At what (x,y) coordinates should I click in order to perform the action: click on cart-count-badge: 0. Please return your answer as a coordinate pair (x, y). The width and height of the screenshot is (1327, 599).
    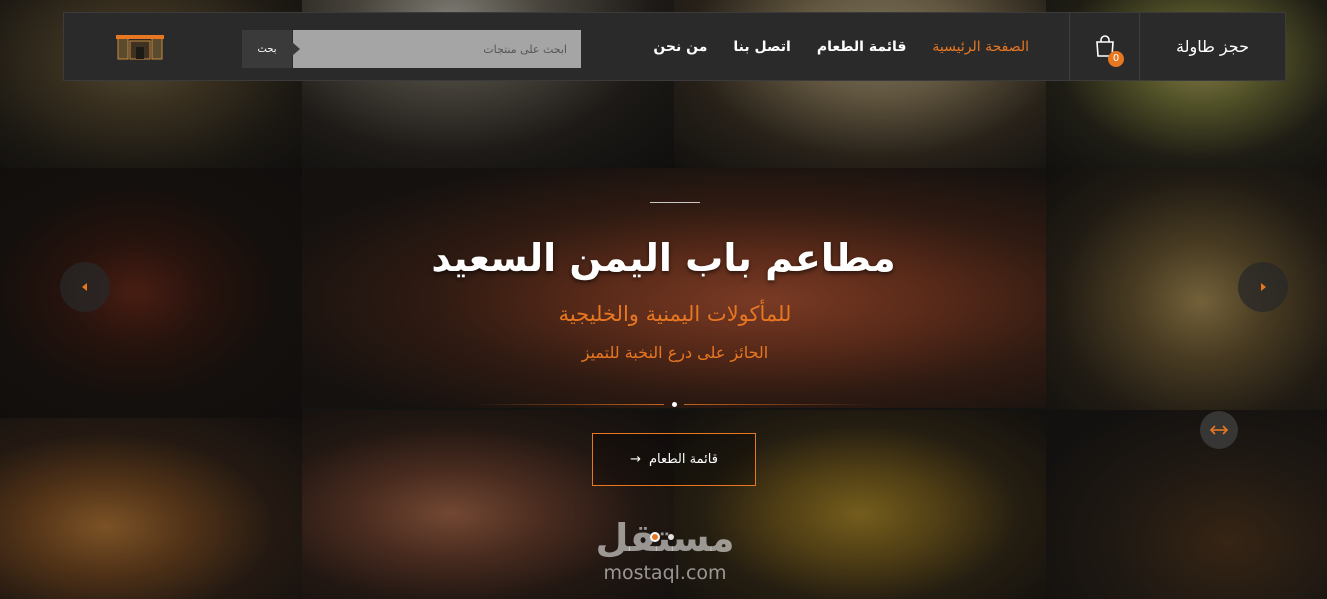
    Looking at the image, I should click on (1116, 59).